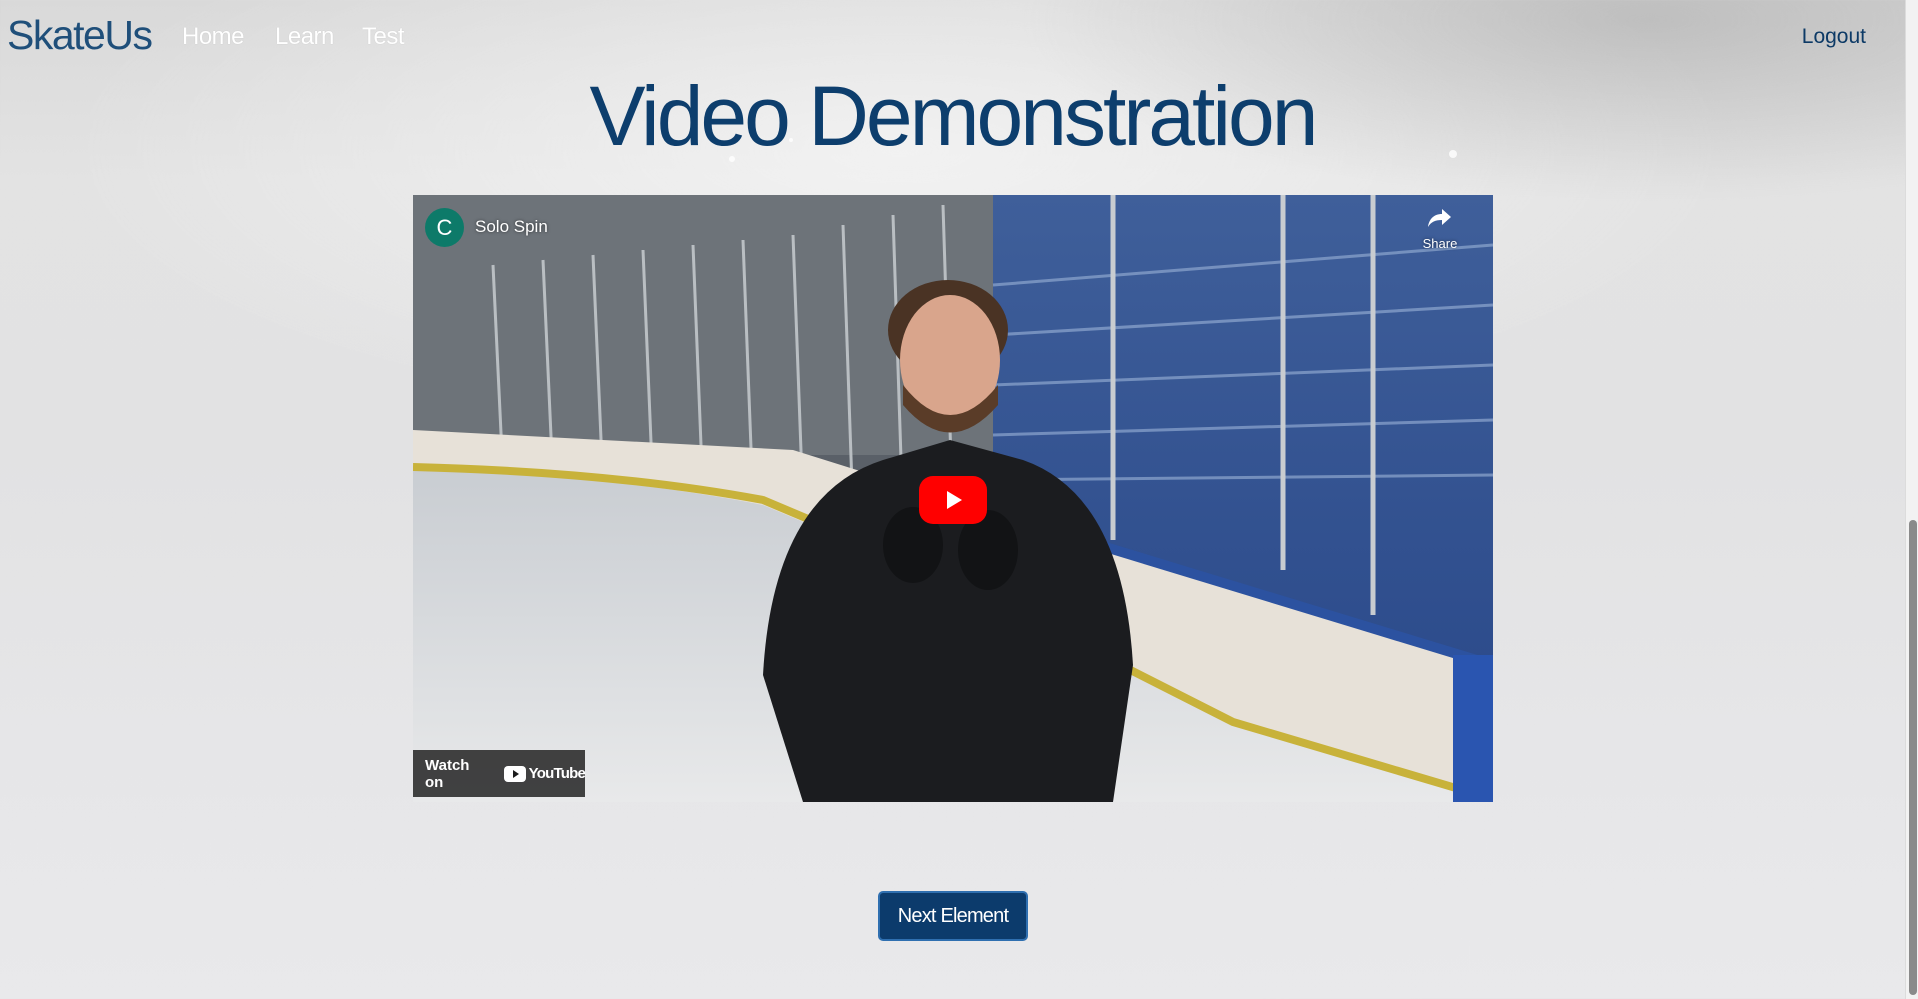 The image size is (1918, 999). I want to click on play-button, so click(953, 500).